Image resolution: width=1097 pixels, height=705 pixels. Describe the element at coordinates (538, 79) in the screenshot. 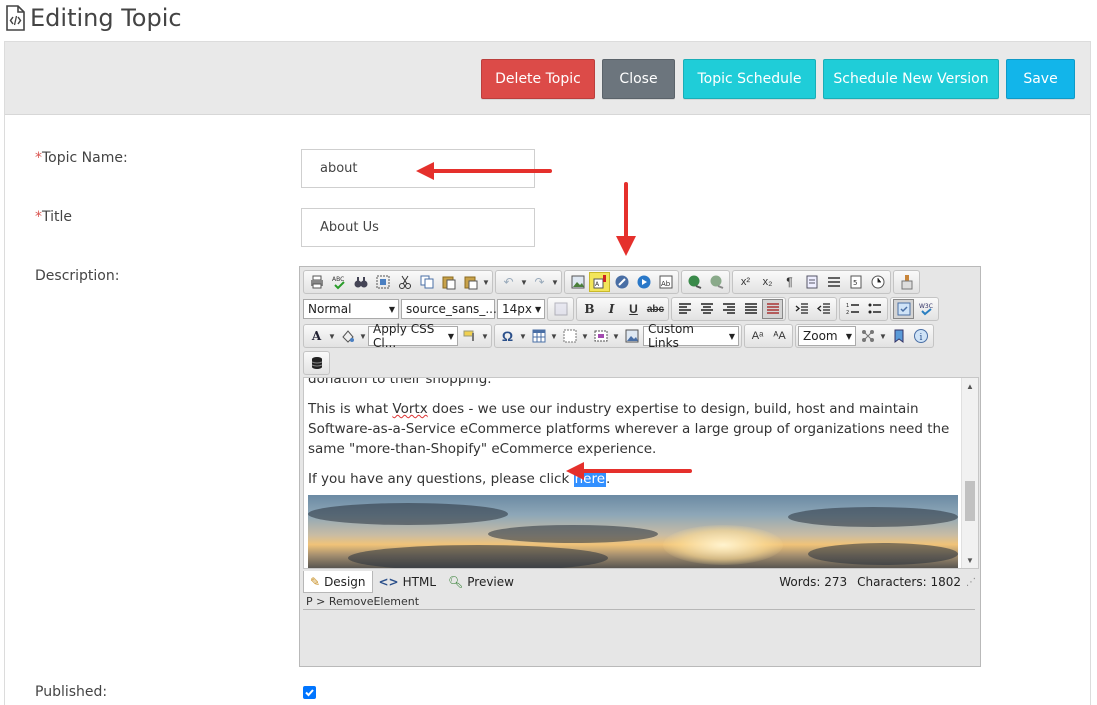

I see `delete-topic-button: Delete Topic` at that location.